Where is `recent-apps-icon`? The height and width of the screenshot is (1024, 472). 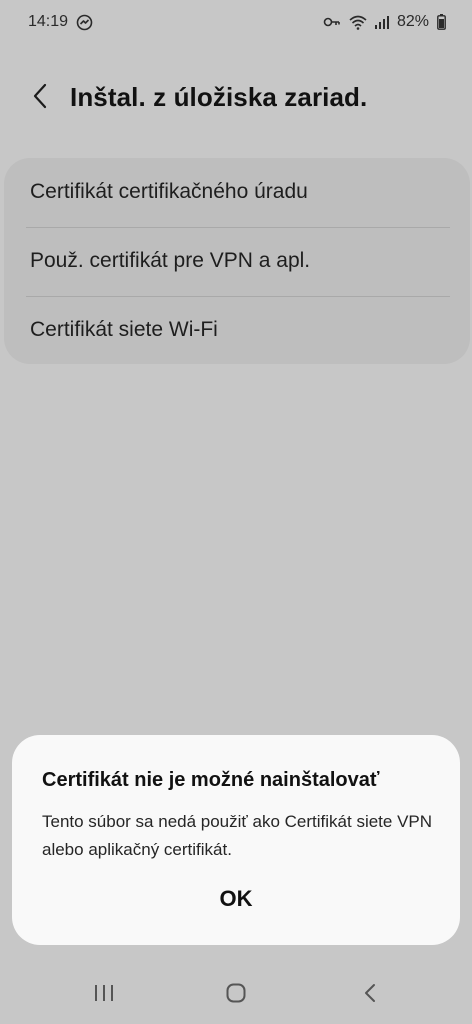 recent-apps-icon is located at coordinates (104, 995).